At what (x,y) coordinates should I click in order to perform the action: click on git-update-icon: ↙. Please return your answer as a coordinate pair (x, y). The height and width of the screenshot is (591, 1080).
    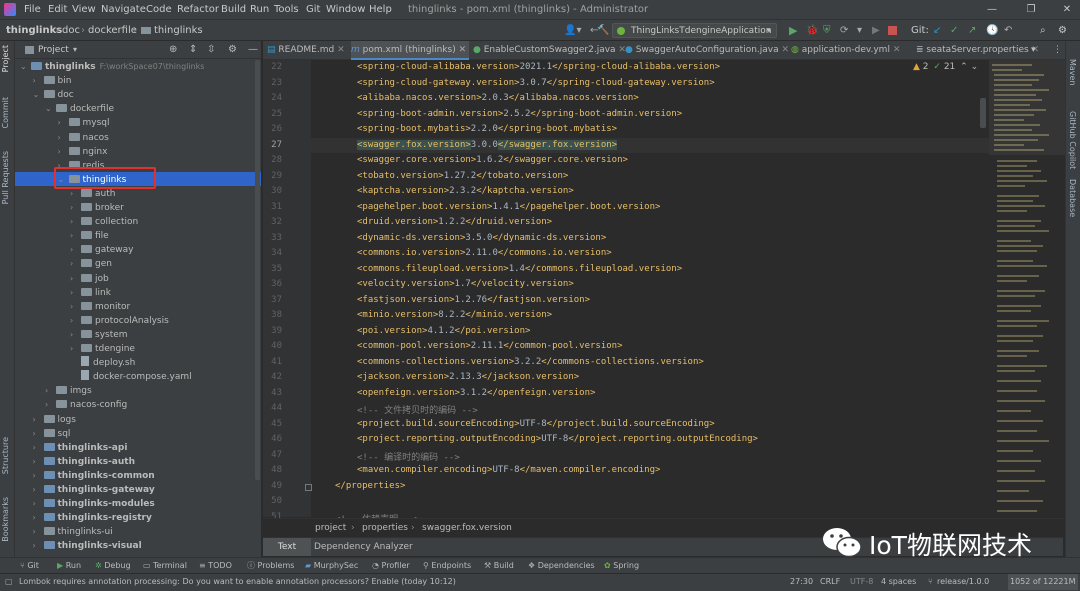
    Looking at the image, I should click on (937, 30).